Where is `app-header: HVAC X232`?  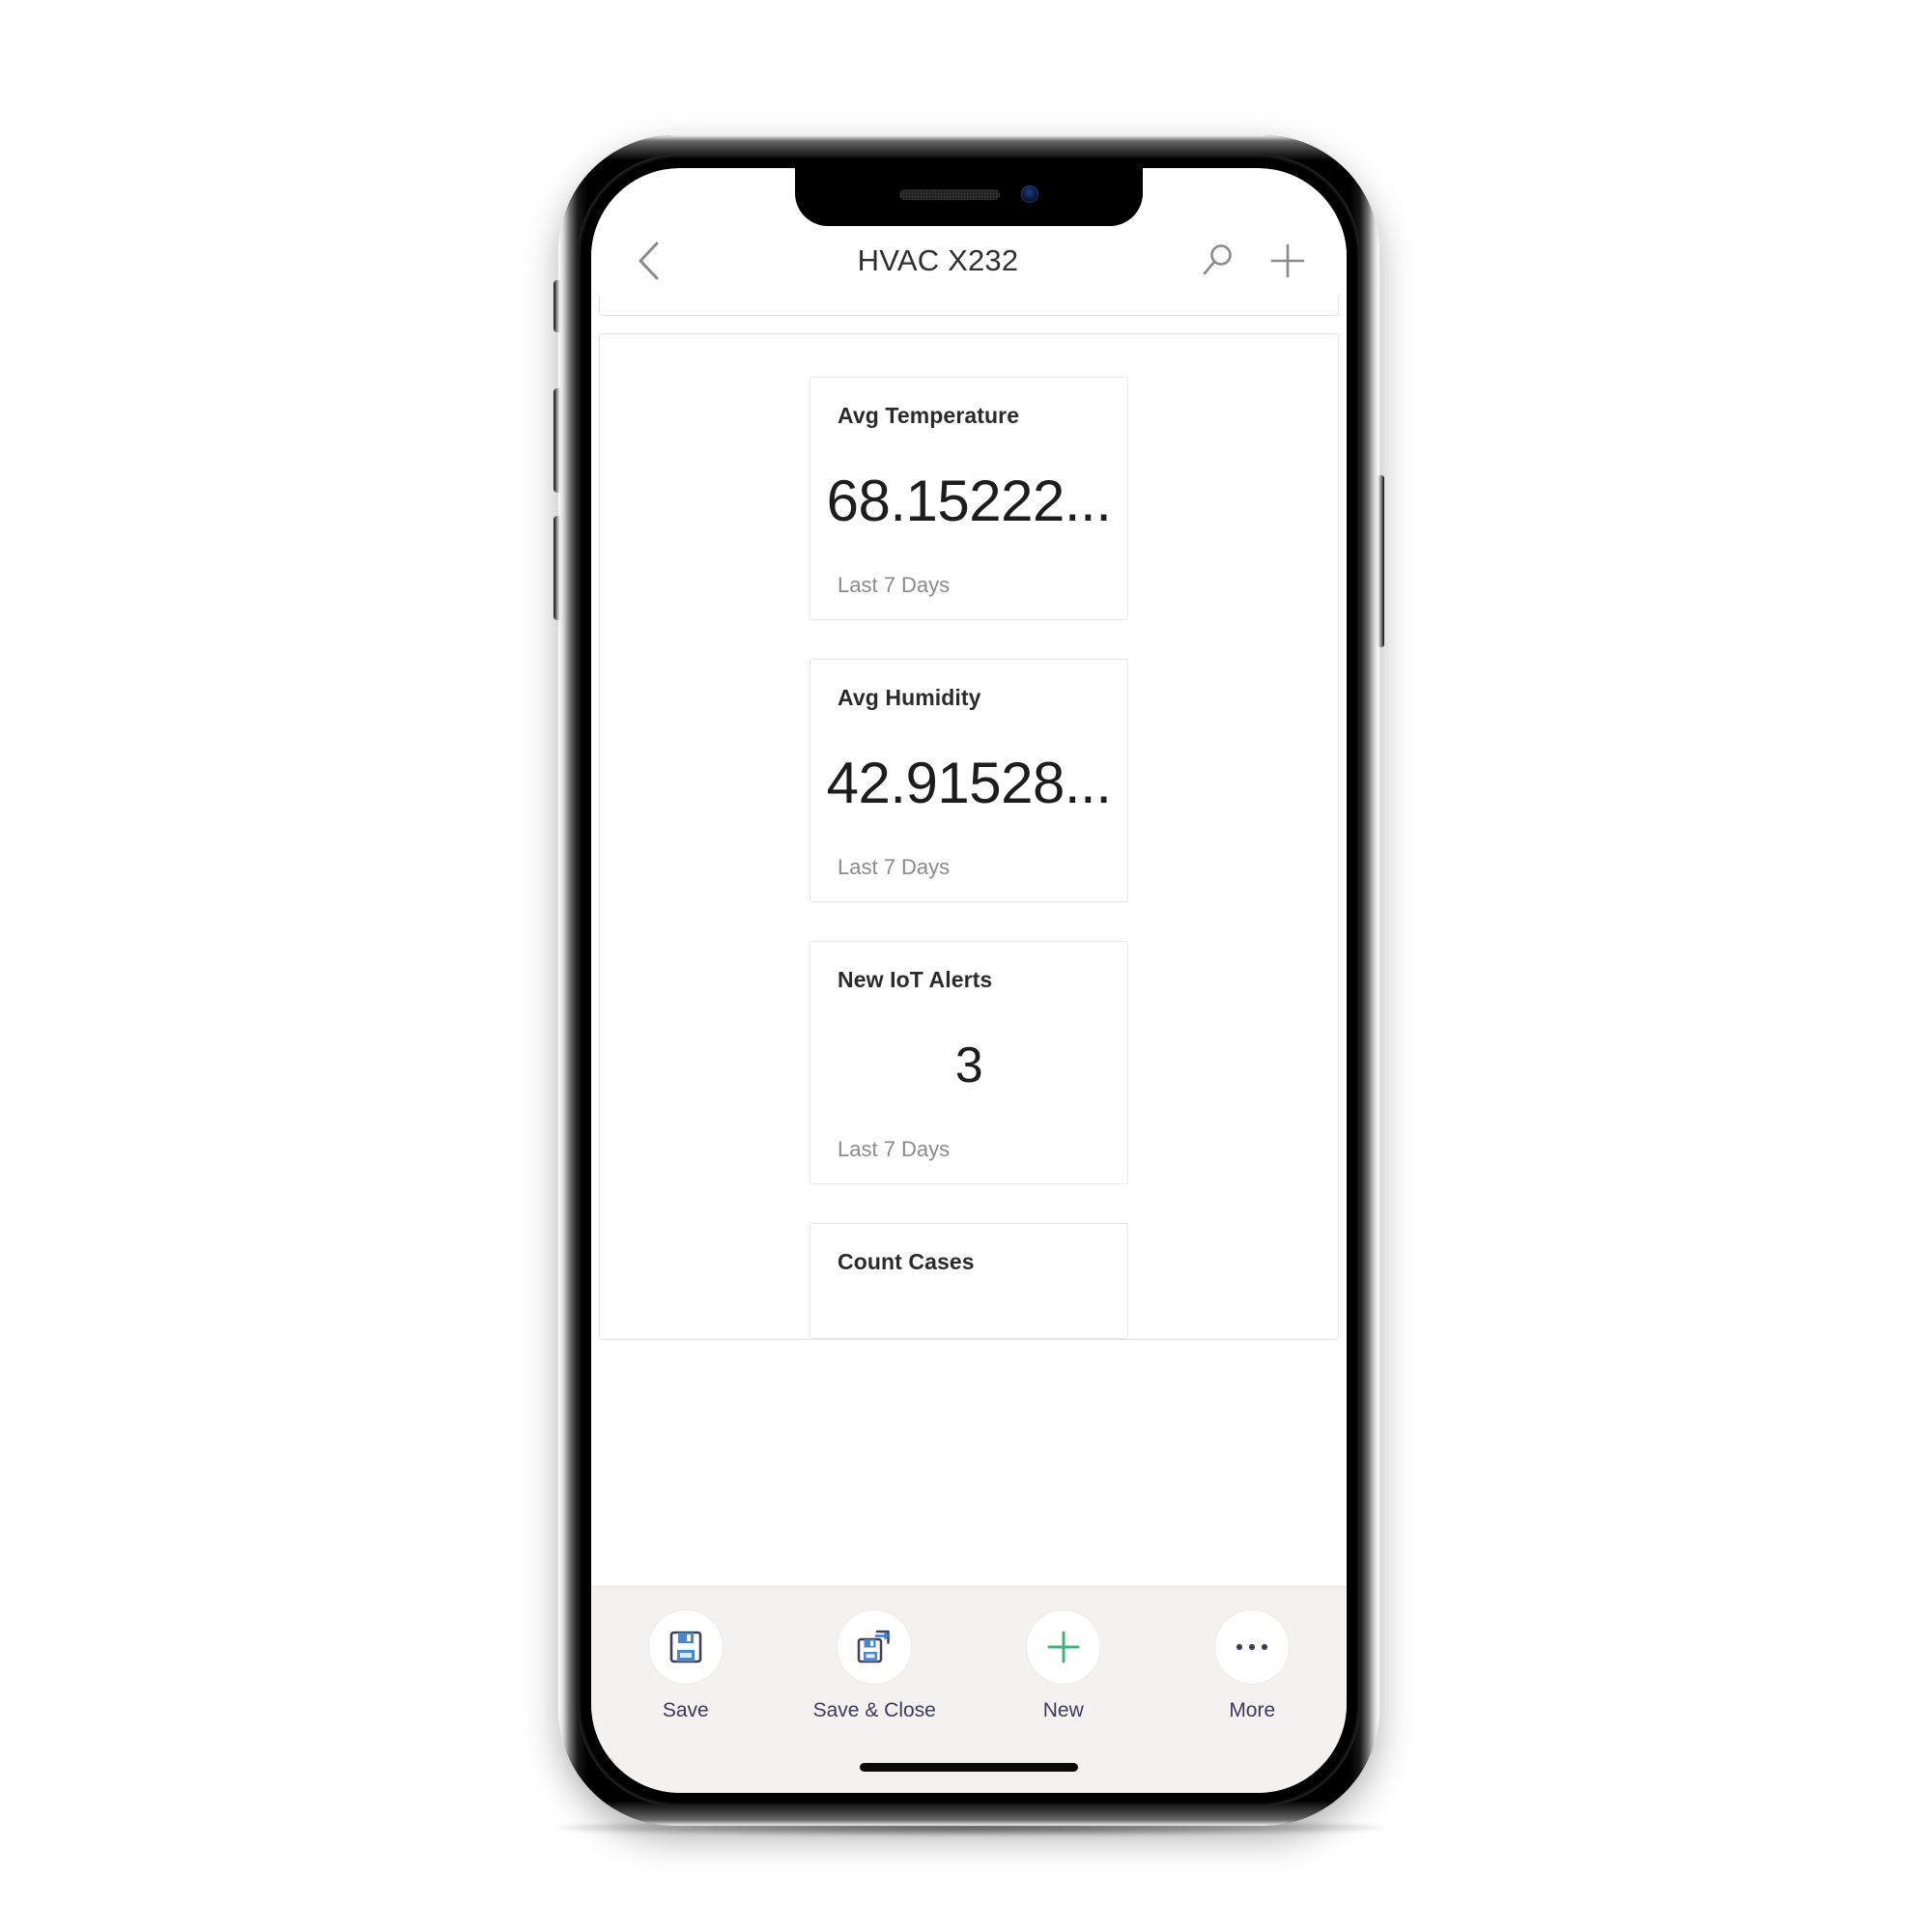
app-header: HVAC X232 is located at coordinates (969, 261).